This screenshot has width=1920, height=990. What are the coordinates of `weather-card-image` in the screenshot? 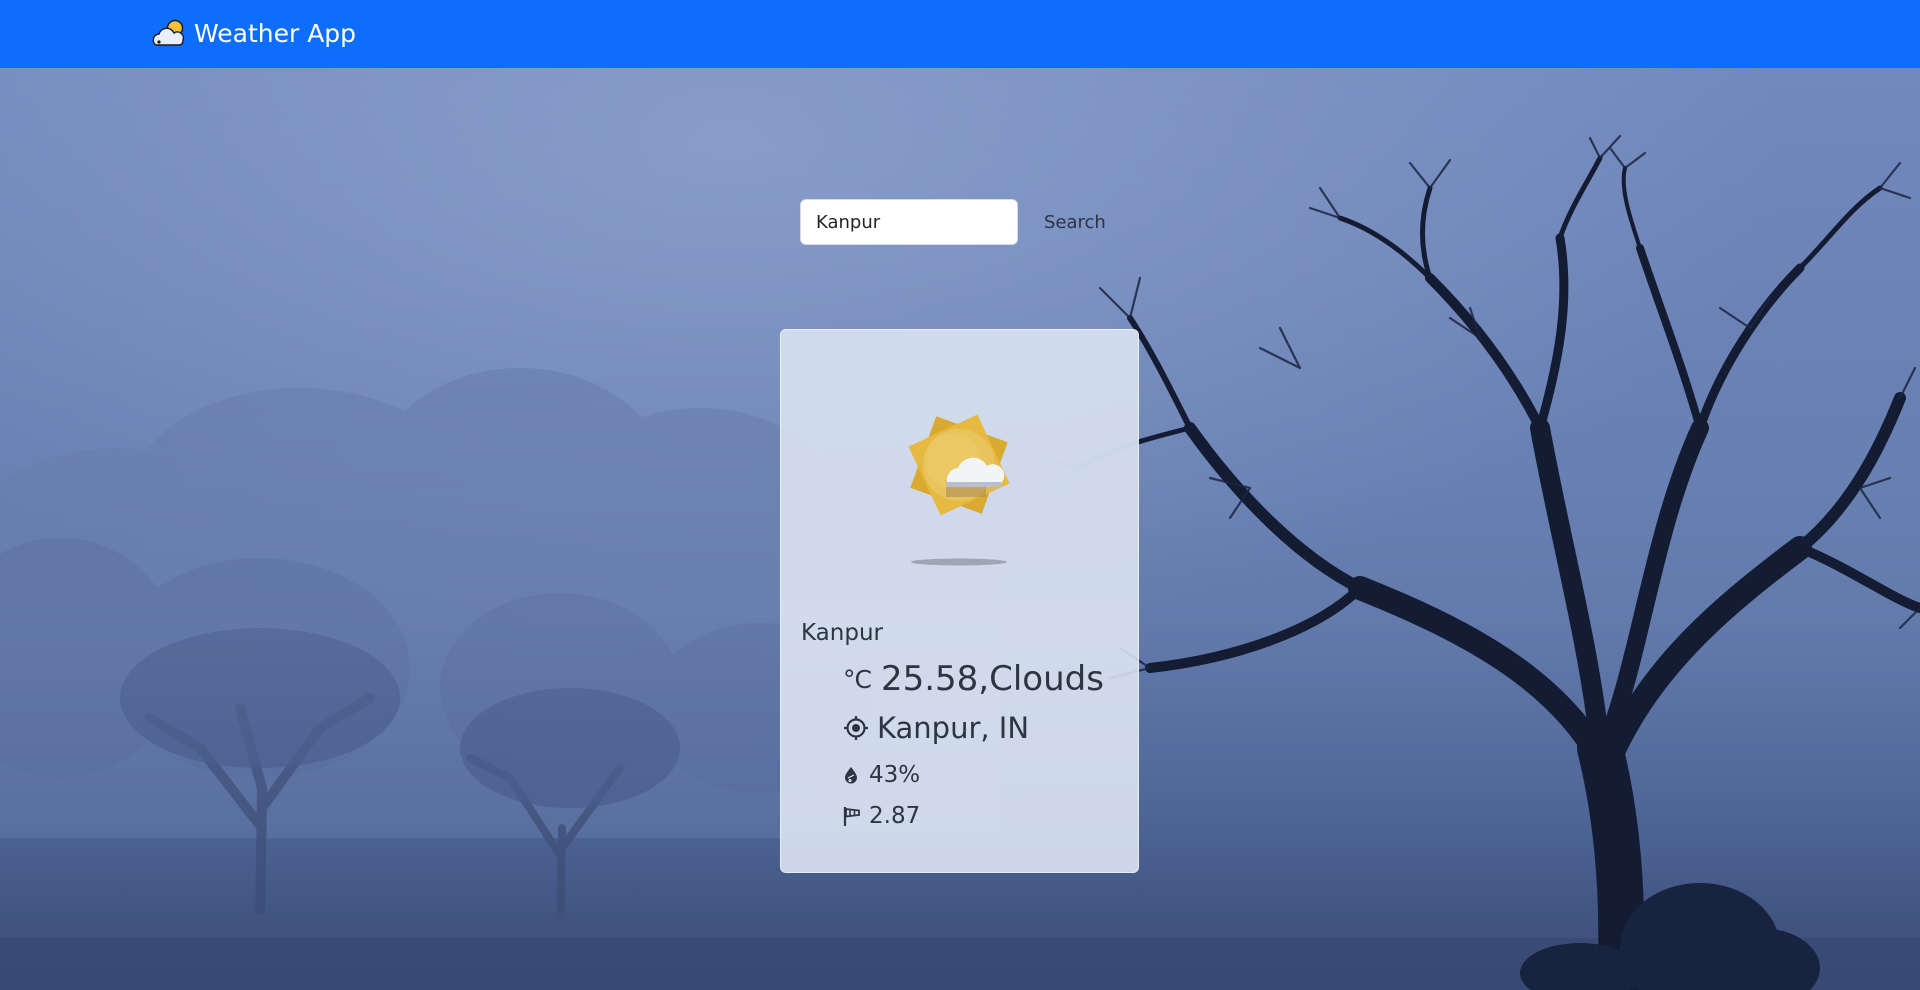 It's located at (959, 465).